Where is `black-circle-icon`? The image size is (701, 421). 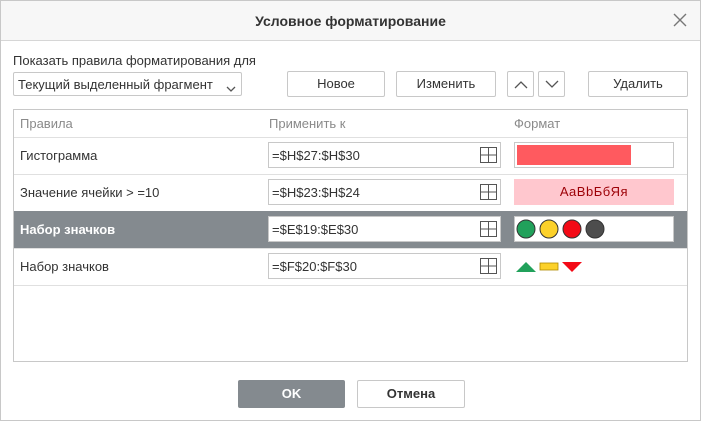 black-circle-icon is located at coordinates (595, 229).